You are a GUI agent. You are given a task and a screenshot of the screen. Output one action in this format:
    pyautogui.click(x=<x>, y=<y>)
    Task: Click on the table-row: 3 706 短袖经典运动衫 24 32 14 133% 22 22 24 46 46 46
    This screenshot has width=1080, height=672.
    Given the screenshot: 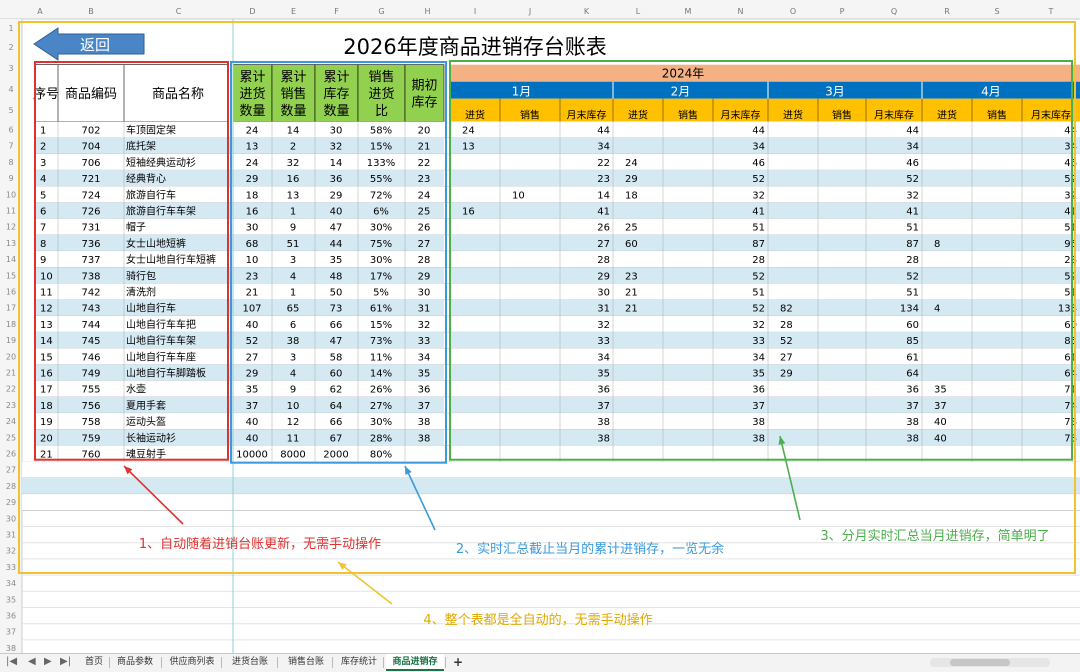 What is the action you would take?
    pyautogui.click(x=557, y=162)
    